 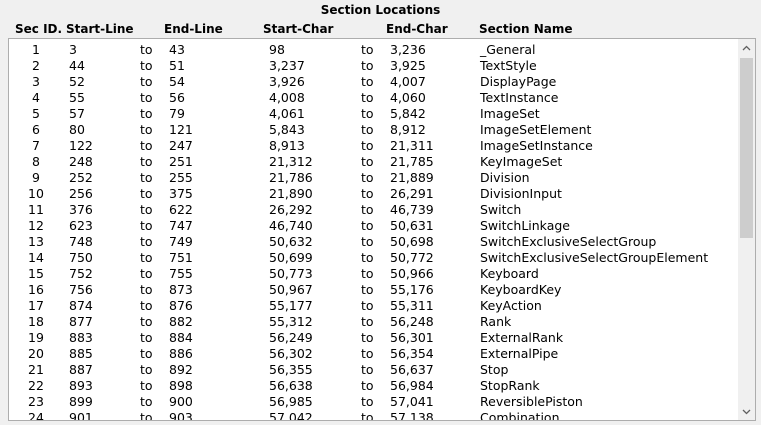 What do you see at coordinates (373, 162) in the screenshot?
I see `table-row: 8 248 to 251 21,312 to 21,785 KeyImageSet` at bounding box center [373, 162].